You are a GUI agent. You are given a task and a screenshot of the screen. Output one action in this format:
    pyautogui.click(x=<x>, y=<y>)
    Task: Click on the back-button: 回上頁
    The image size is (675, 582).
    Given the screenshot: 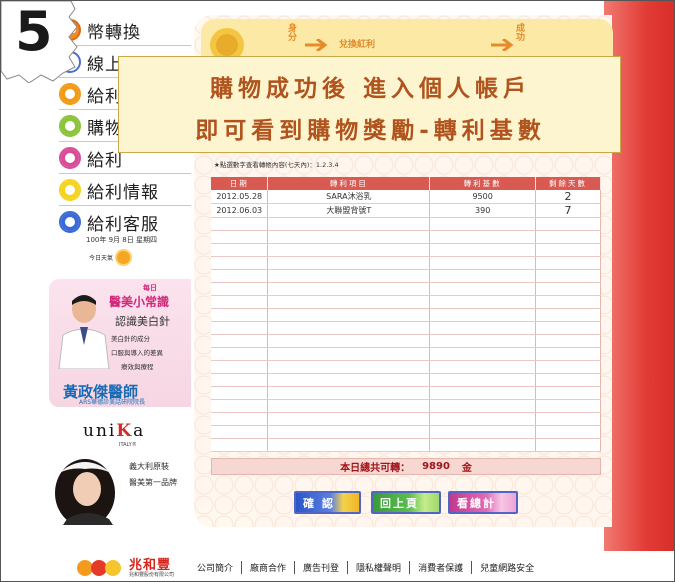 What is the action you would take?
    pyautogui.click(x=406, y=502)
    